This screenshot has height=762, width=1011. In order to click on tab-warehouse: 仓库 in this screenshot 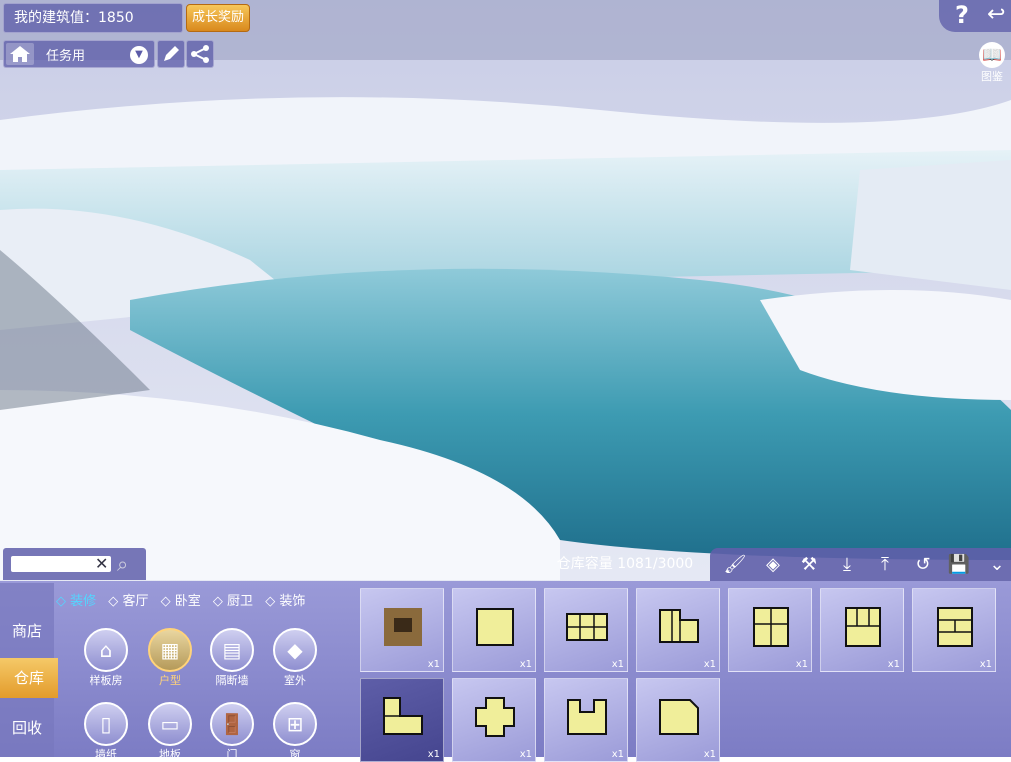, I will do `click(29, 678)`.